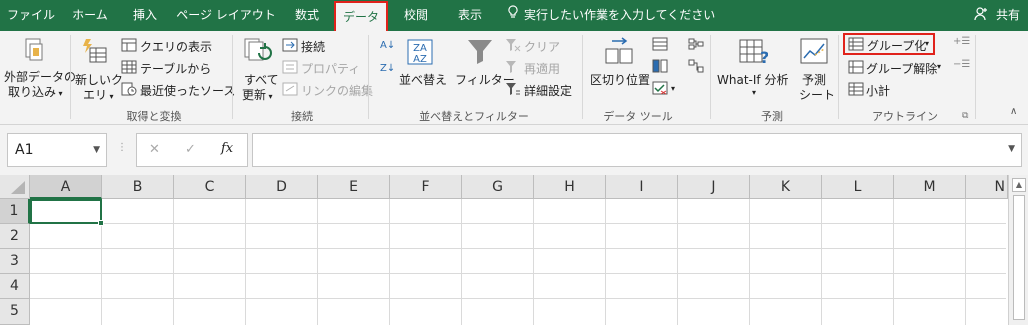 The height and width of the screenshot is (325, 1028). I want to click on flash-fill-icon, so click(660, 44).